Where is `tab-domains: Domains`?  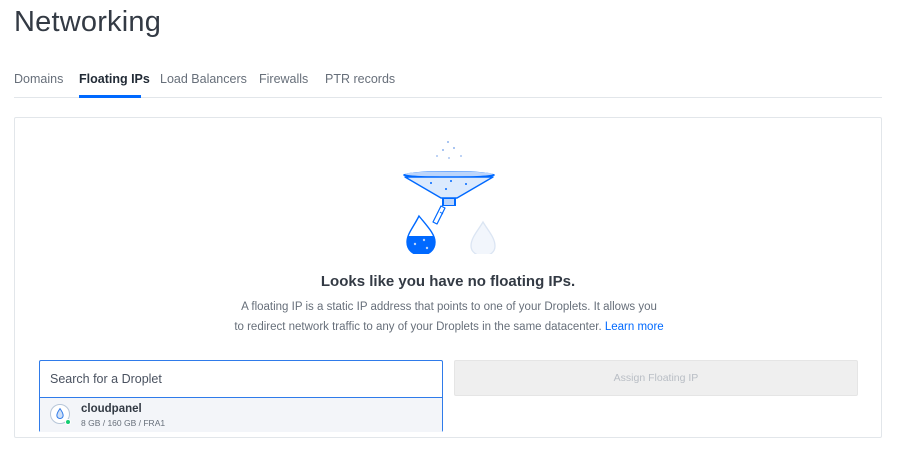
tab-domains: Domains is located at coordinates (38, 79).